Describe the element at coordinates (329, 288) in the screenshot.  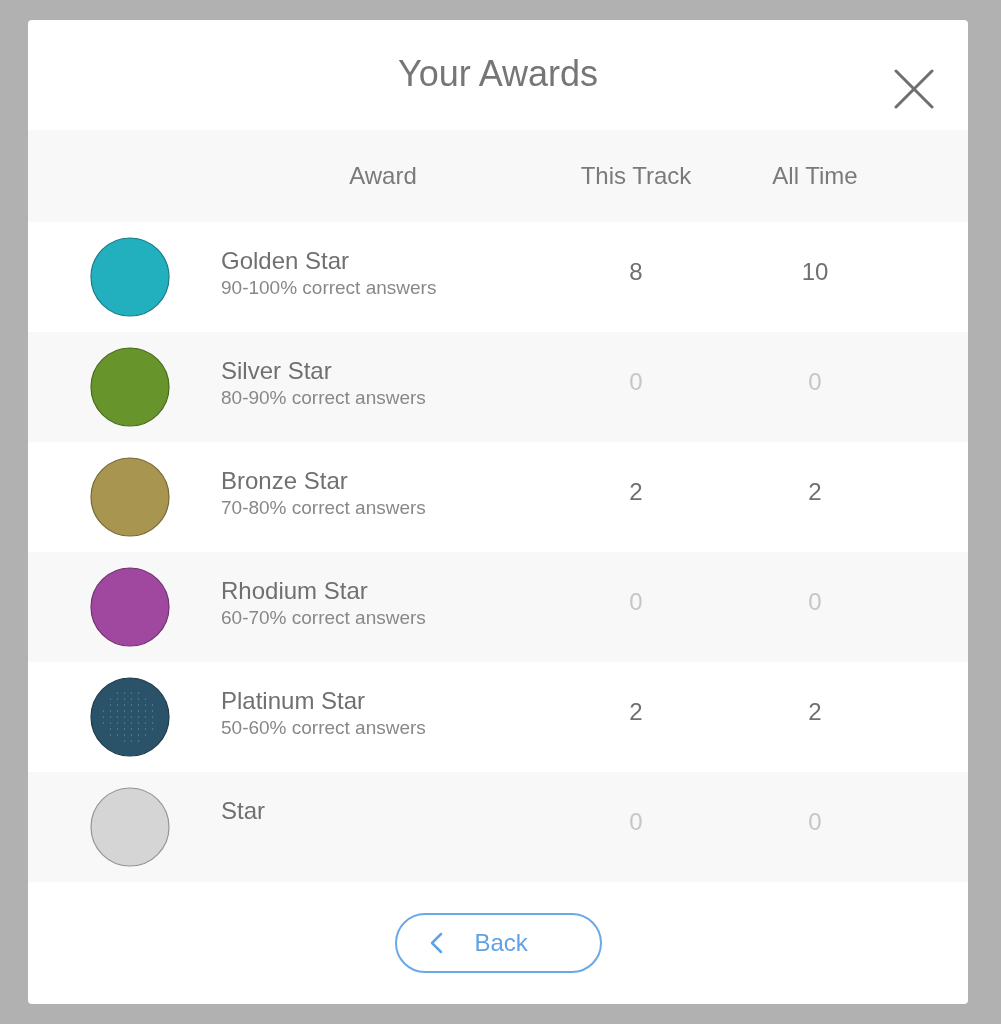
I see `award-description: 90-100% correct answers` at that location.